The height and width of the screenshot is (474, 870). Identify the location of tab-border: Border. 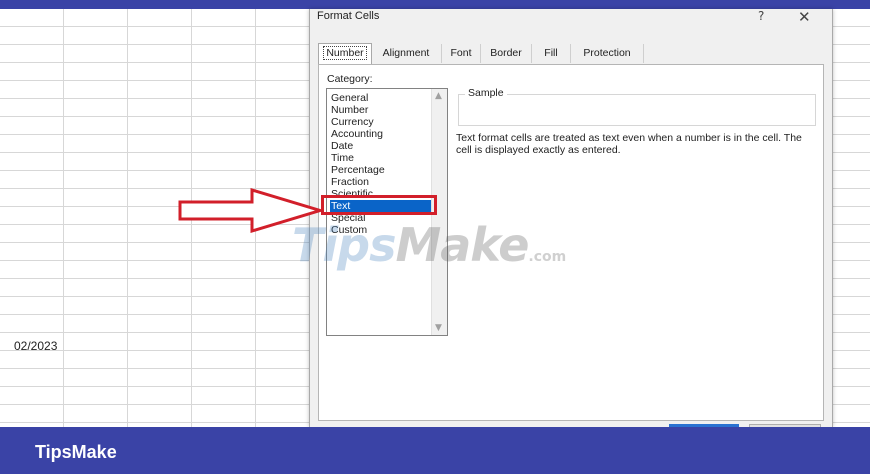
(506, 53).